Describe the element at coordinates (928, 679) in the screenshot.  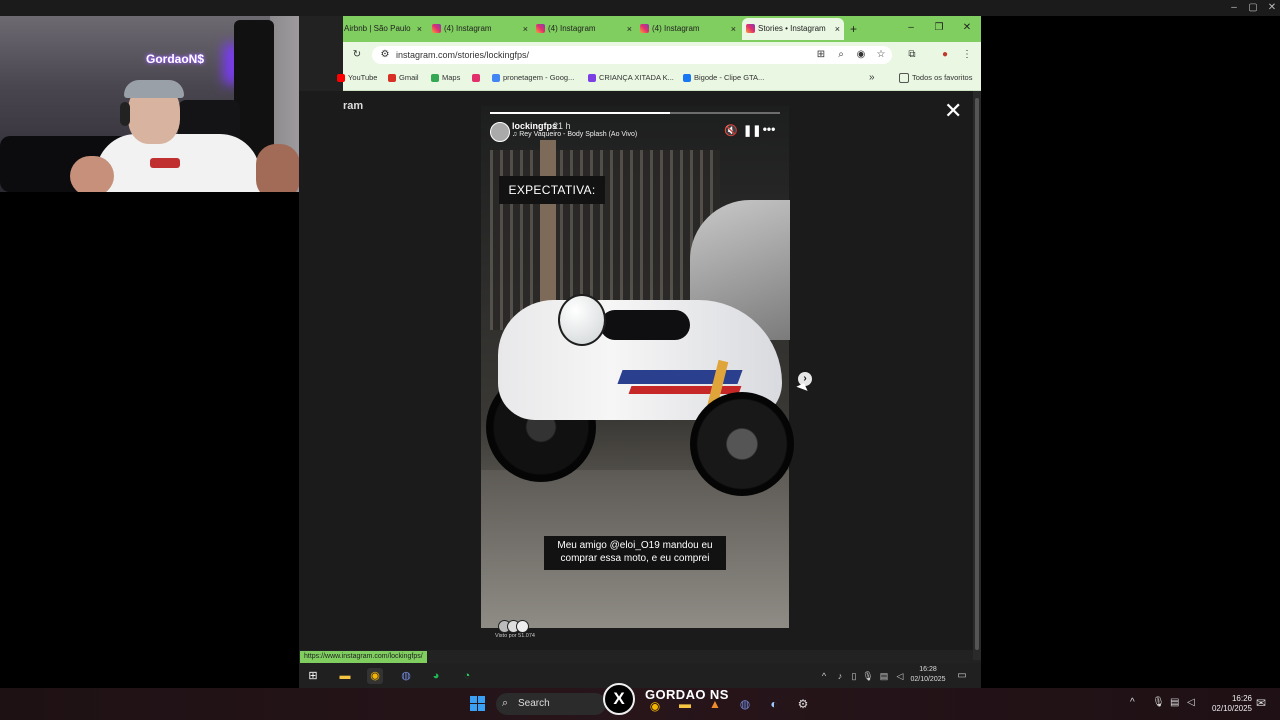
I see `captured-clock-date: 02/10/2025` at that location.